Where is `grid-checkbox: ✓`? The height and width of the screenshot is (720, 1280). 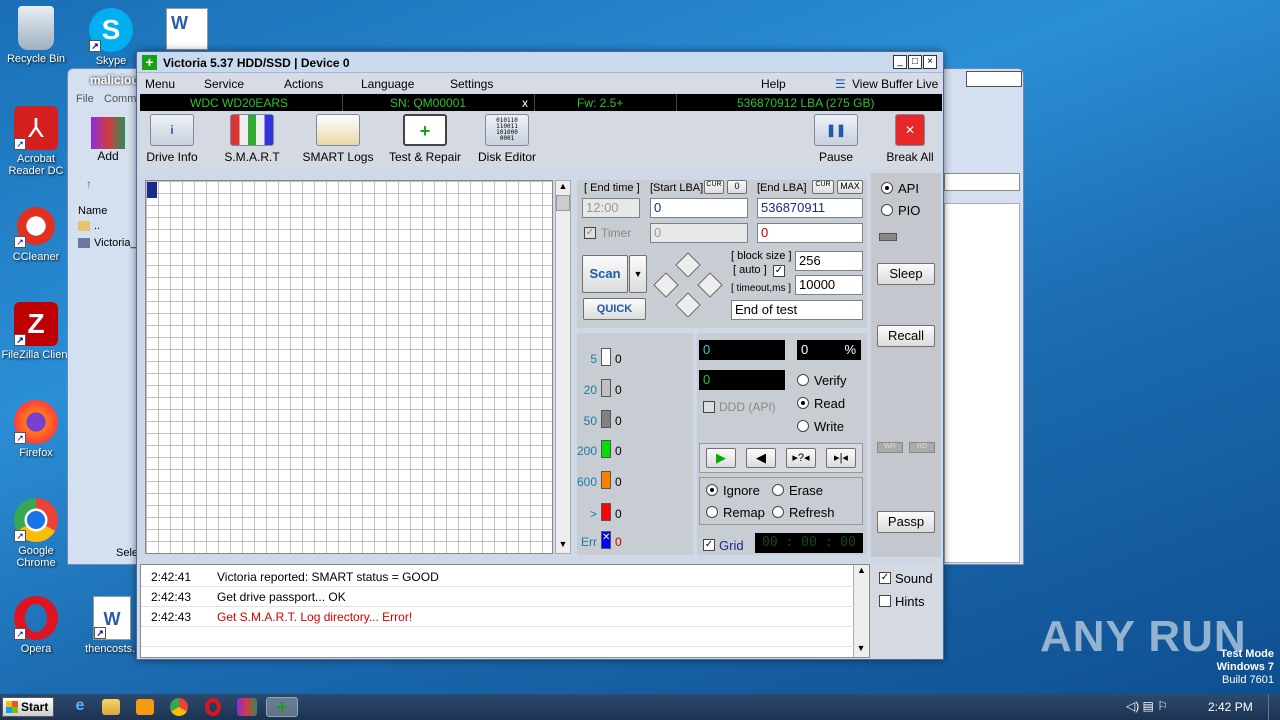 grid-checkbox: ✓ is located at coordinates (709, 545).